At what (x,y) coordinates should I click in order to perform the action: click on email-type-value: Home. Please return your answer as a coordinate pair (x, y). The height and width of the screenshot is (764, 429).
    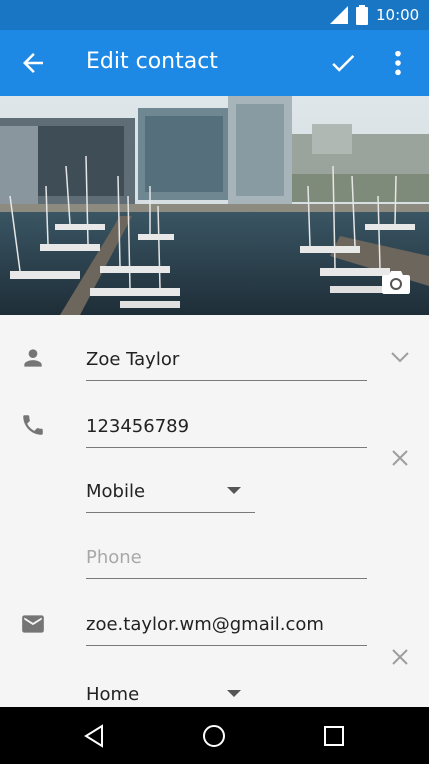
    Looking at the image, I should click on (113, 694).